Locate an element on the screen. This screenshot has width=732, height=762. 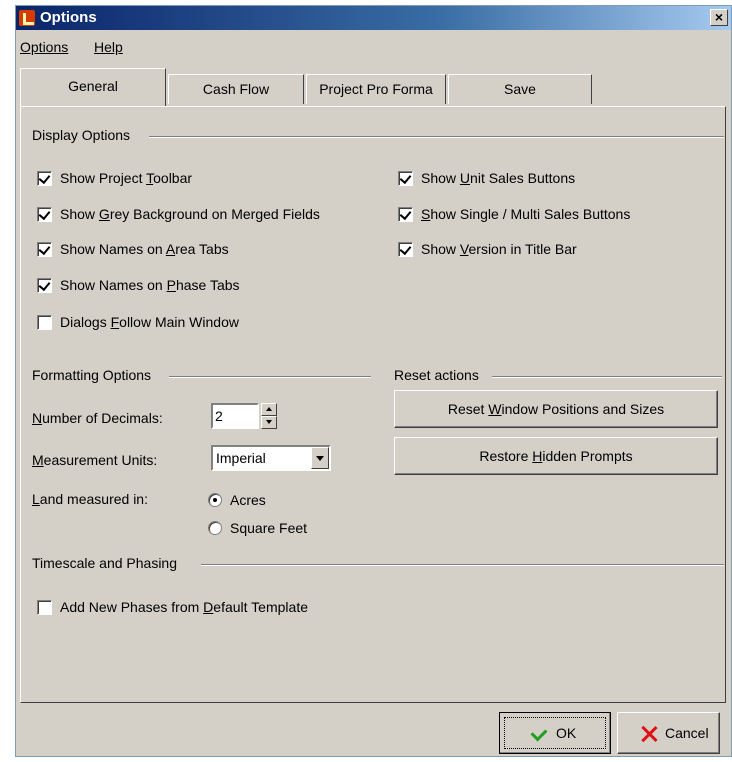
units-select-value: Imperial is located at coordinates (241, 458).